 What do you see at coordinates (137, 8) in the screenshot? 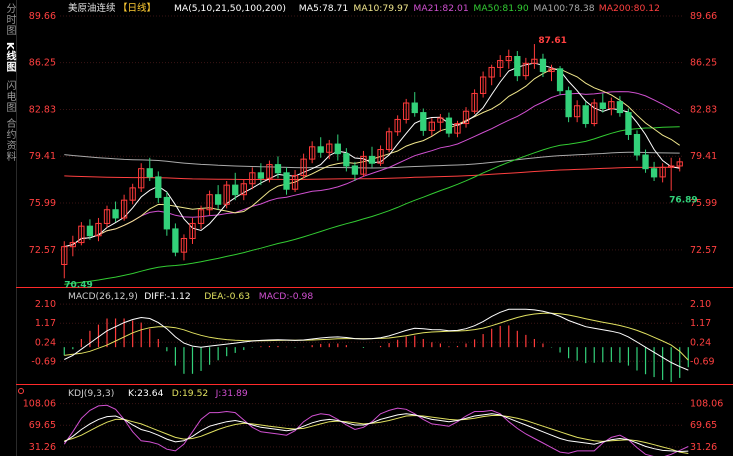
I see `period-label: 【日线】` at bounding box center [137, 8].